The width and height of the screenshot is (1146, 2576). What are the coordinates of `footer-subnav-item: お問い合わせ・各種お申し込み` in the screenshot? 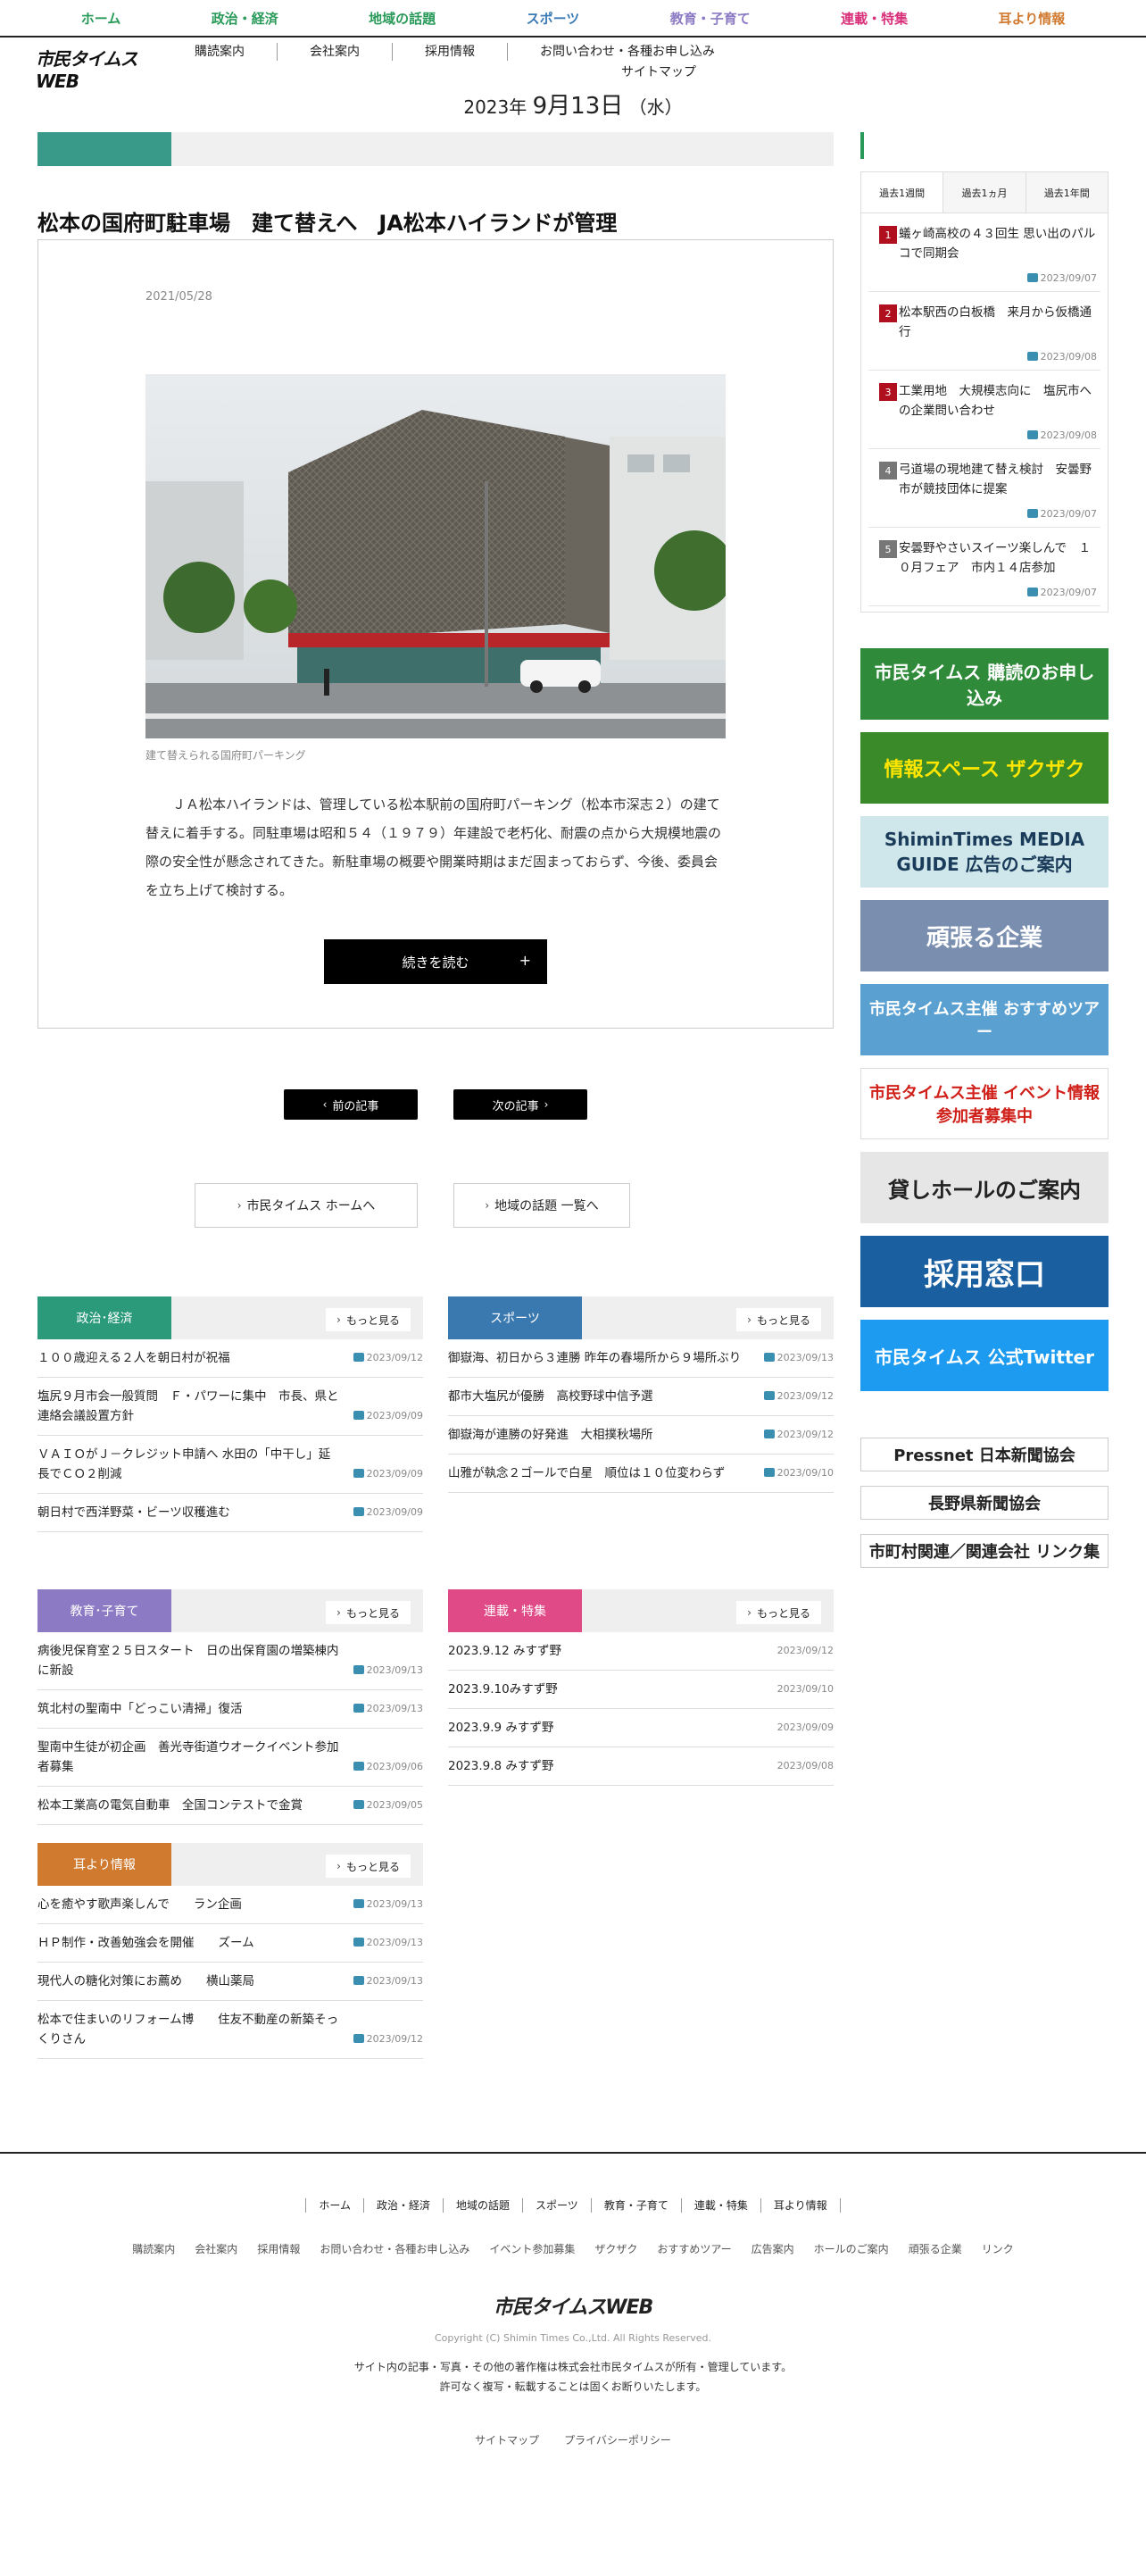 It's located at (394, 2248).